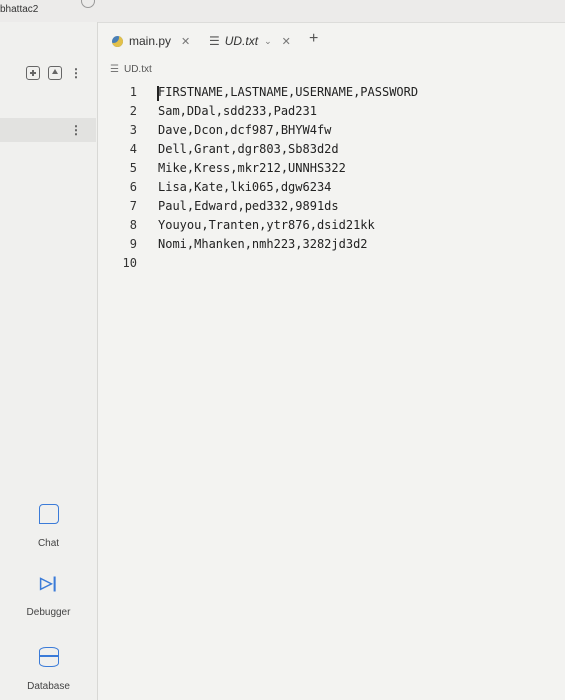 The image size is (565, 700). Describe the element at coordinates (48, 596) in the screenshot. I see `sidebar-item-debugger: ▷| Debugger` at that location.